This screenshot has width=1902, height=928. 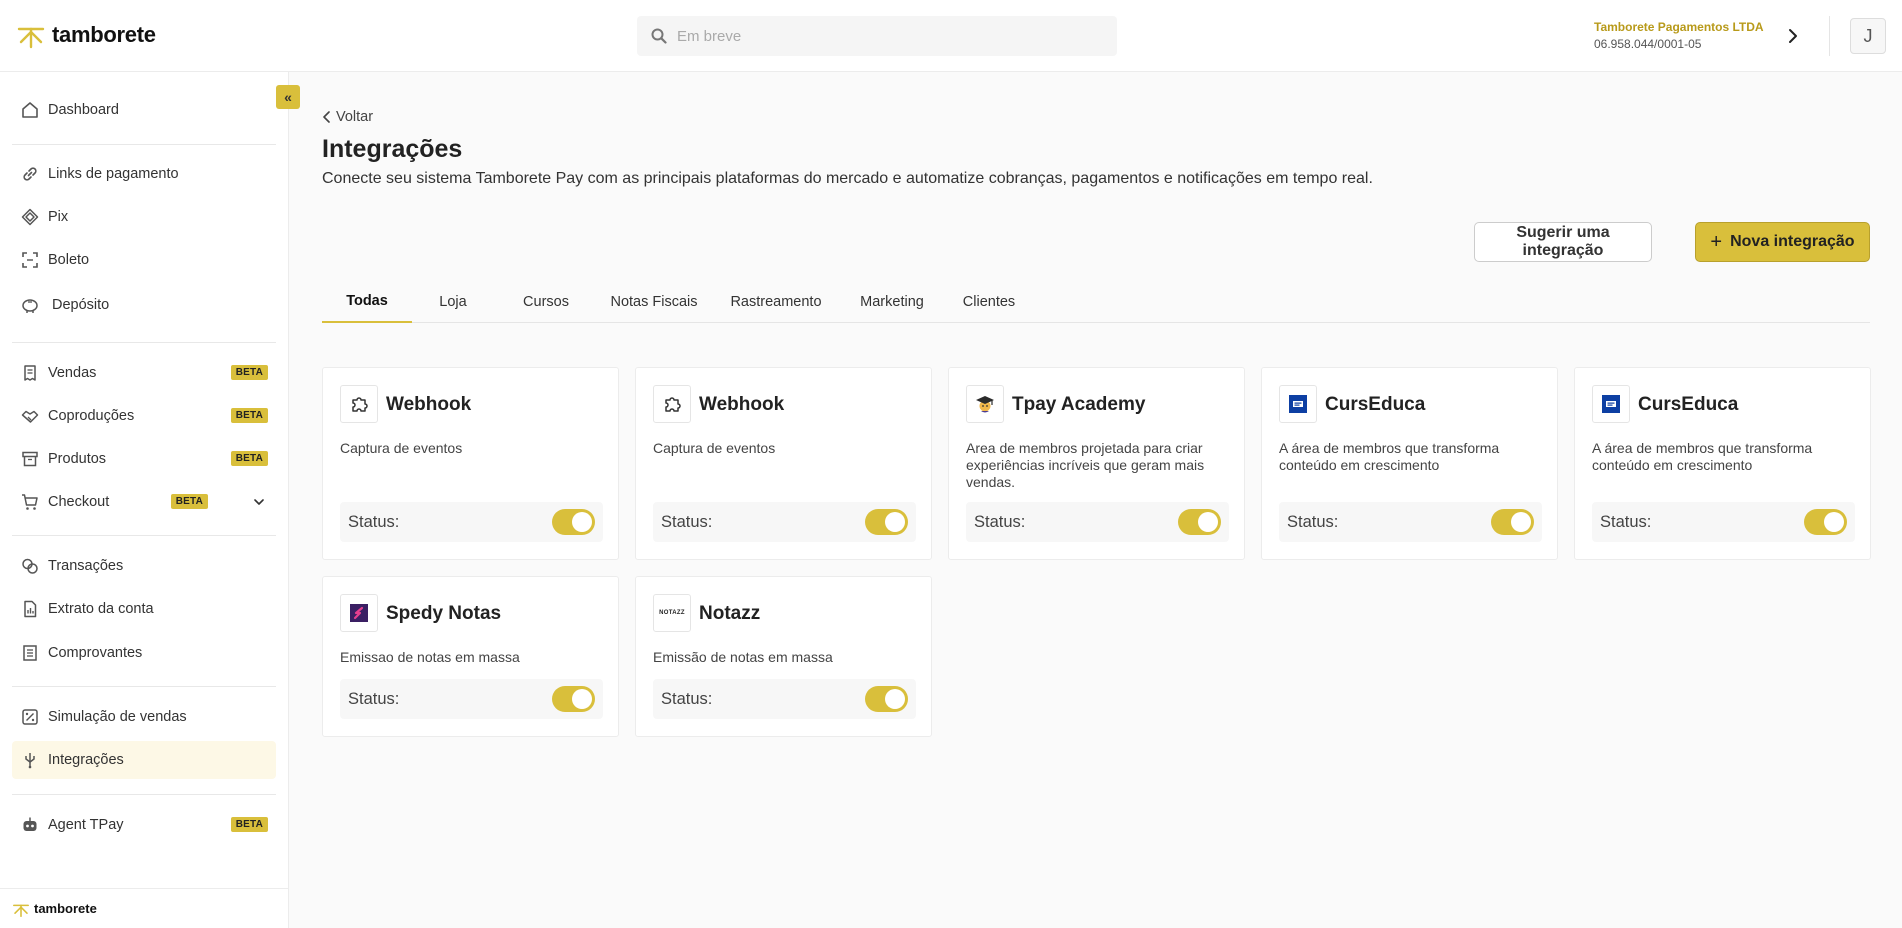 I want to click on sidebar-item-label: Simulação de vendas, so click(x=117, y=717).